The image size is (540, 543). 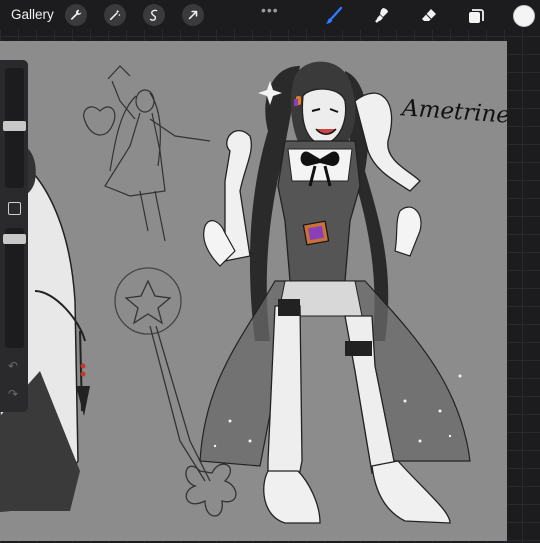 I want to click on top-toolbar: Gallery •••, so click(x=270, y=15).